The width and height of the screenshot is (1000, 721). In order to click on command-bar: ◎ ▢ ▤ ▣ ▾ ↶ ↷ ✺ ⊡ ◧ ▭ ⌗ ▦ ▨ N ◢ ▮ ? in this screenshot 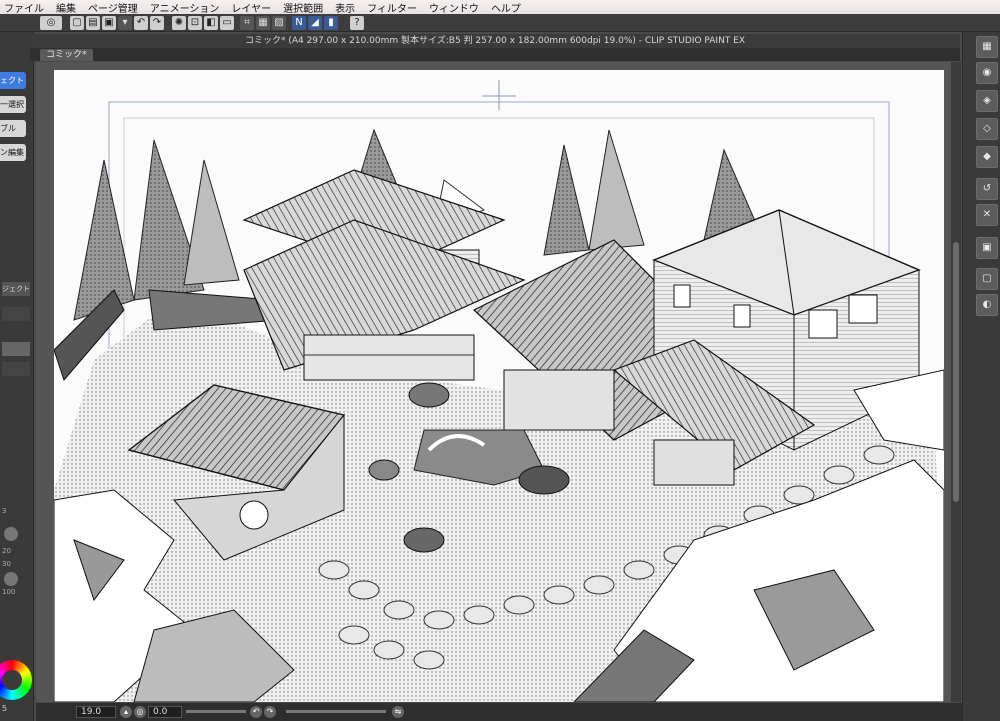, I will do `click(500, 23)`.